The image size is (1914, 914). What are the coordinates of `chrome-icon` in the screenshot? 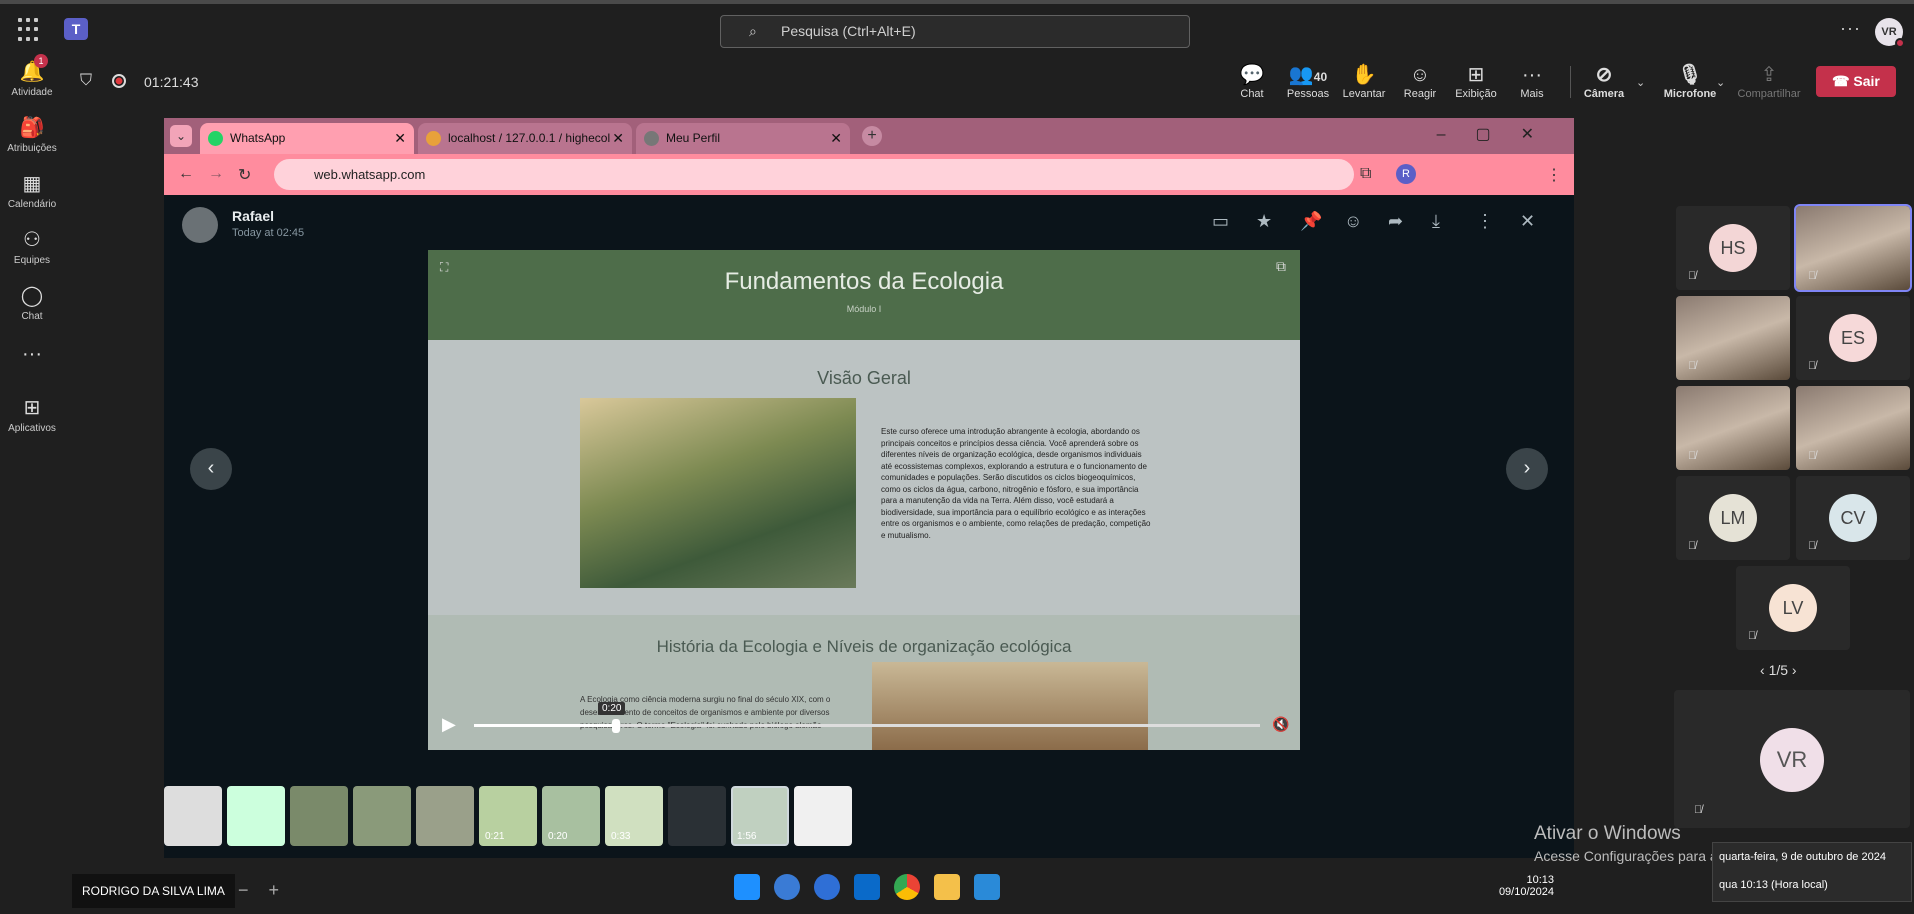 It's located at (907, 887).